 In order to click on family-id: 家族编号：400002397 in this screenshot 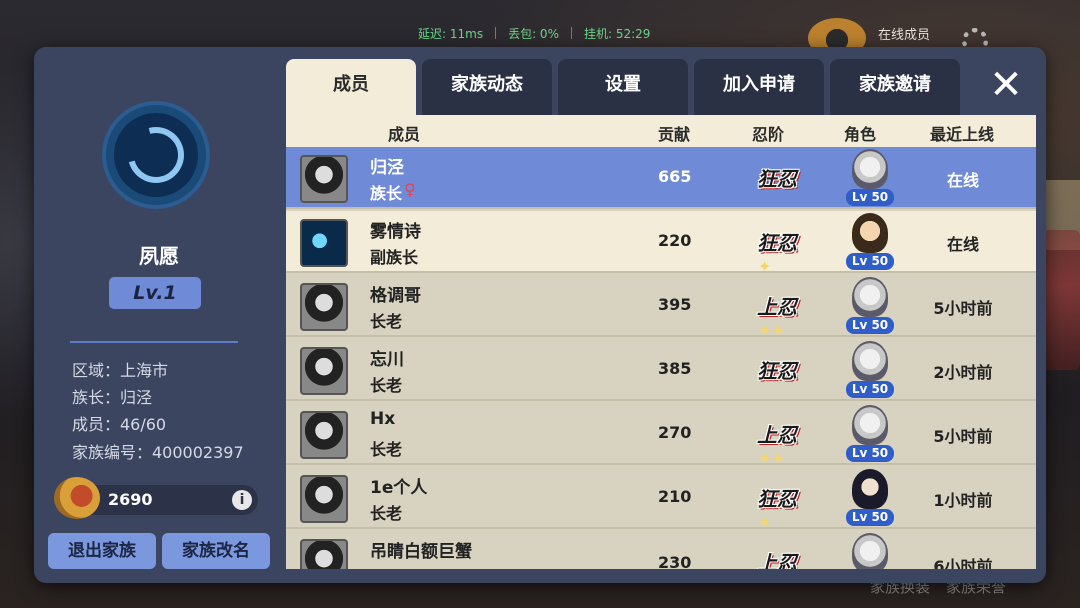, I will do `click(158, 452)`.